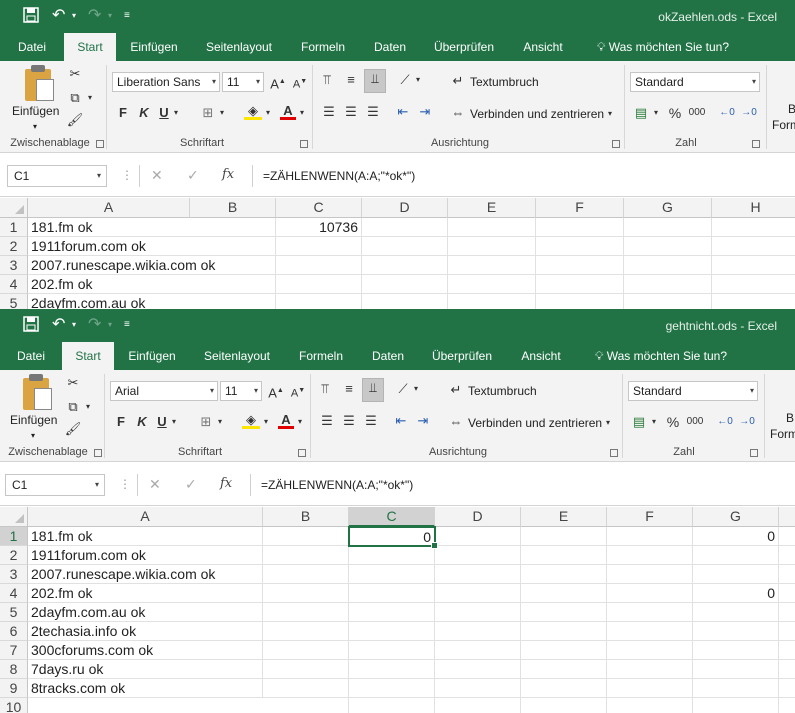 The image size is (795, 713). Describe the element at coordinates (76, 325) in the screenshot. I see `undo-dropdown-icon: ▾` at that location.